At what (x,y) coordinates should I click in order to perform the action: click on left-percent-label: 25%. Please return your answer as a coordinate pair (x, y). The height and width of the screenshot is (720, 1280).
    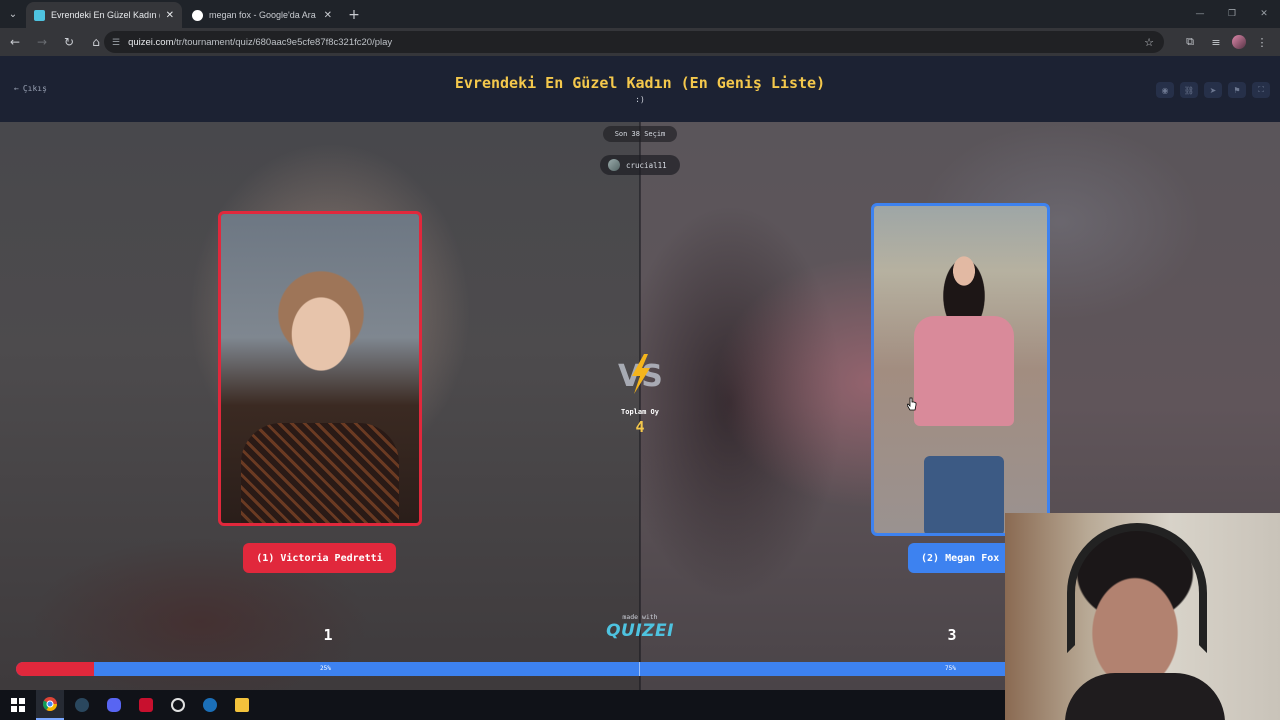
    Looking at the image, I should click on (325, 668).